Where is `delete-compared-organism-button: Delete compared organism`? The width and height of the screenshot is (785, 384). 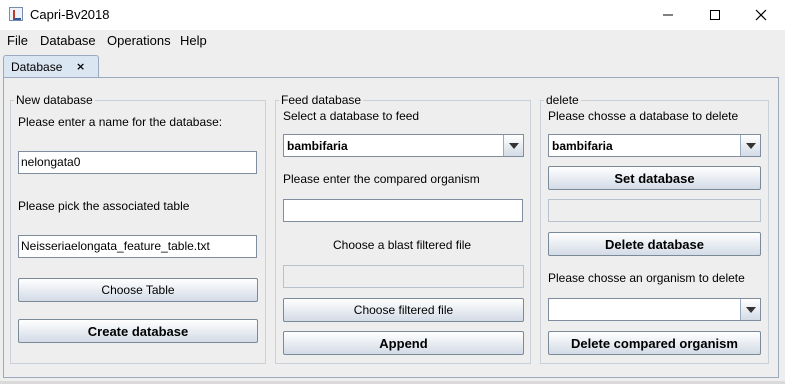 delete-compared-organism-button: Delete compared organism is located at coordinates (654, 343).